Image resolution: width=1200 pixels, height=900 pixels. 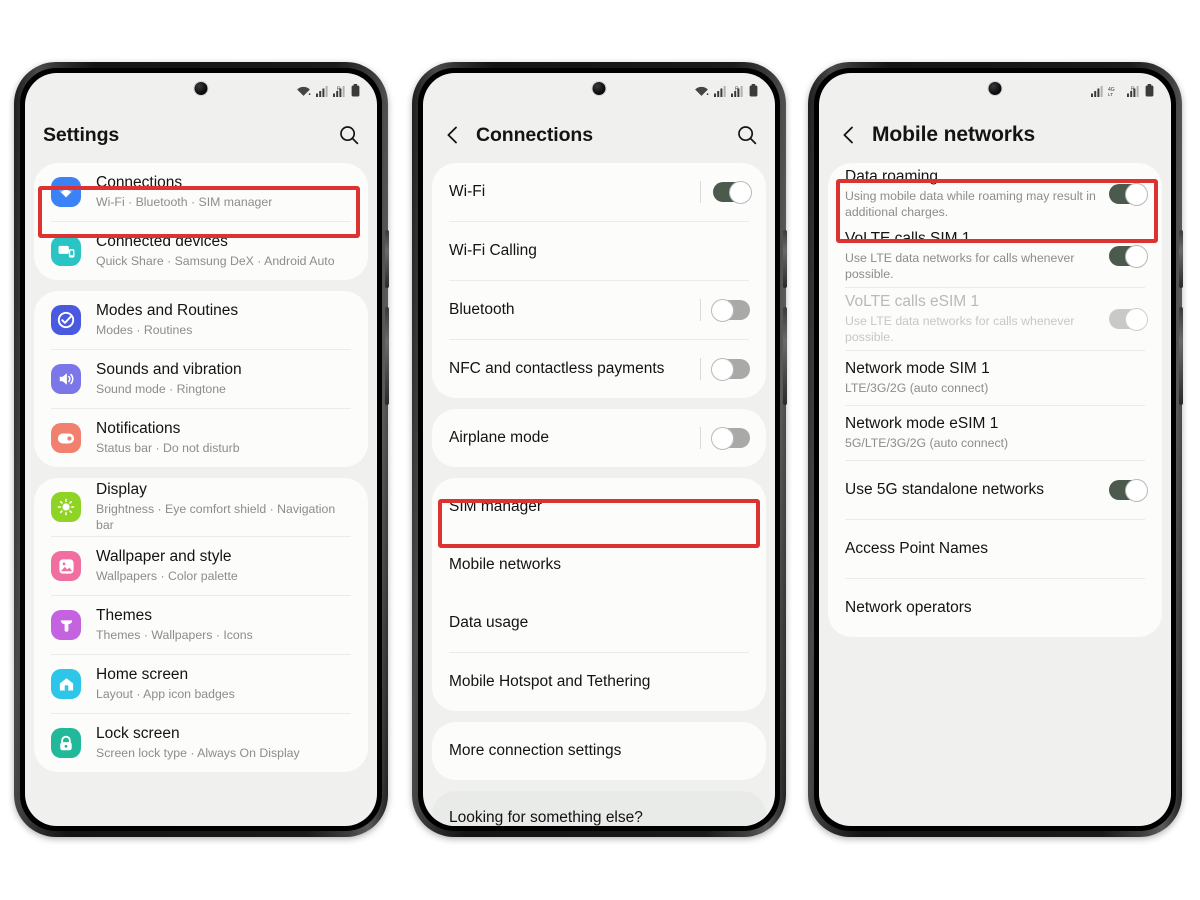 I want to click on row-title: Bluetooth, so click(x=482, y=310).